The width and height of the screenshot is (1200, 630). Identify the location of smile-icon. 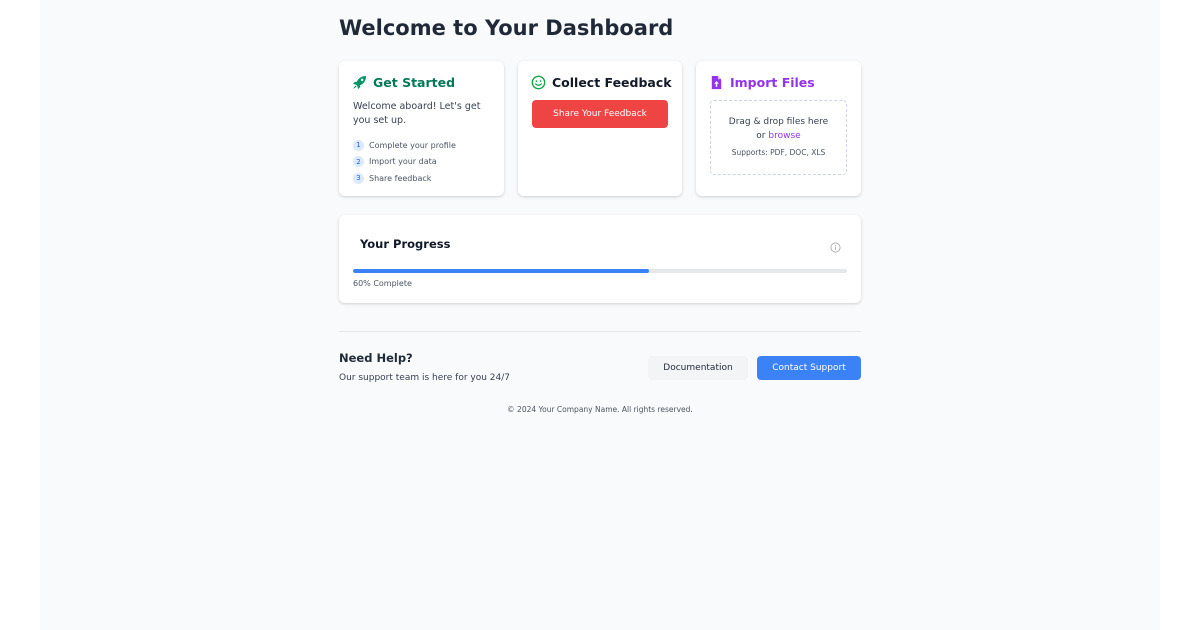
(538, 82).